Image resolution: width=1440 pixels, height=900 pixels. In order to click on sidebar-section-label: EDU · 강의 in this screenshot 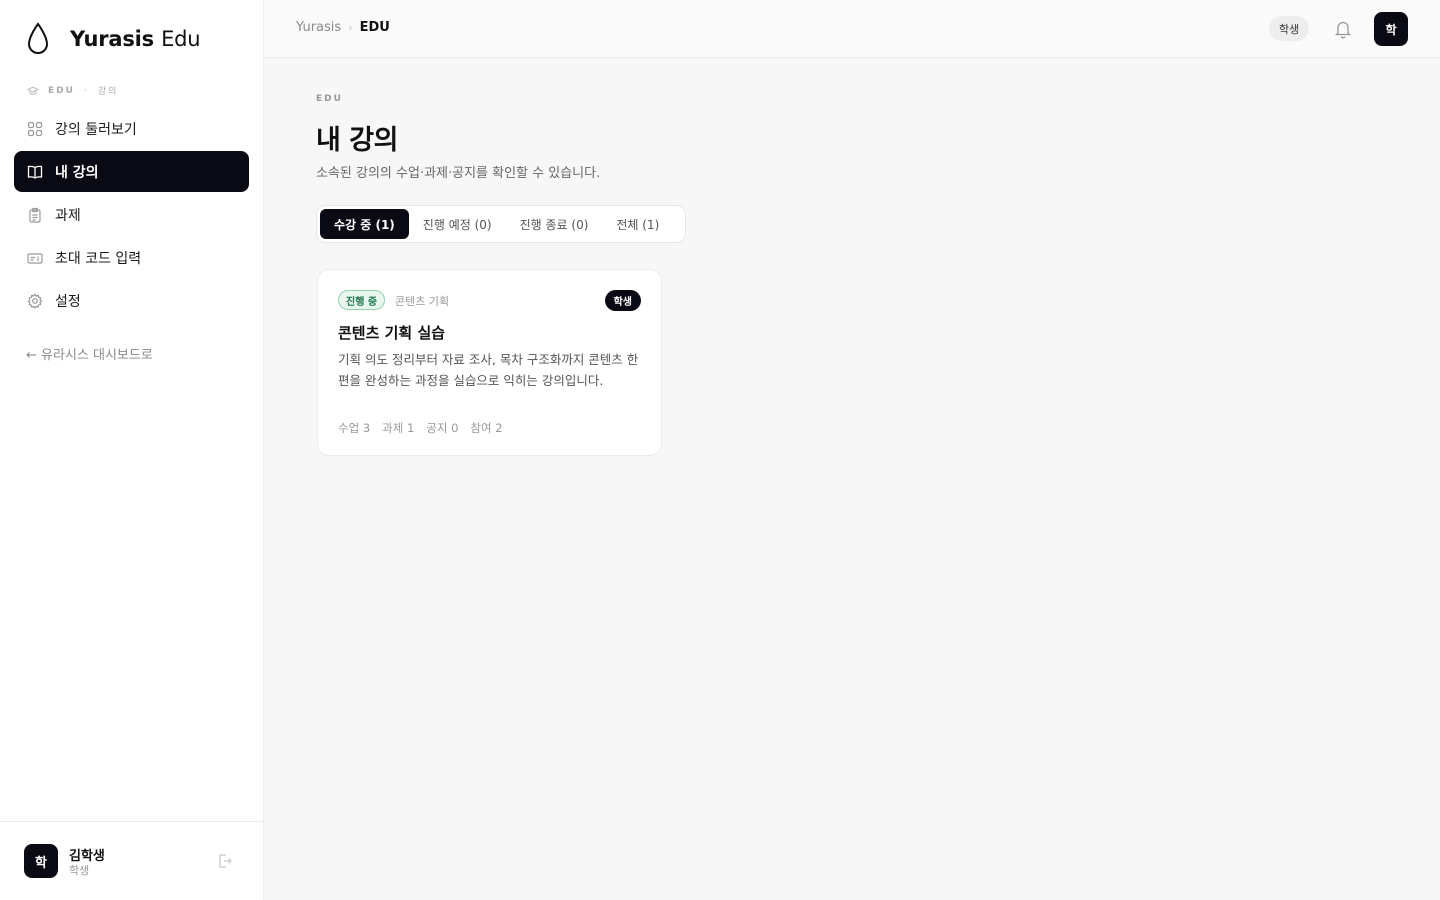, I will do `click(72, 90)`.